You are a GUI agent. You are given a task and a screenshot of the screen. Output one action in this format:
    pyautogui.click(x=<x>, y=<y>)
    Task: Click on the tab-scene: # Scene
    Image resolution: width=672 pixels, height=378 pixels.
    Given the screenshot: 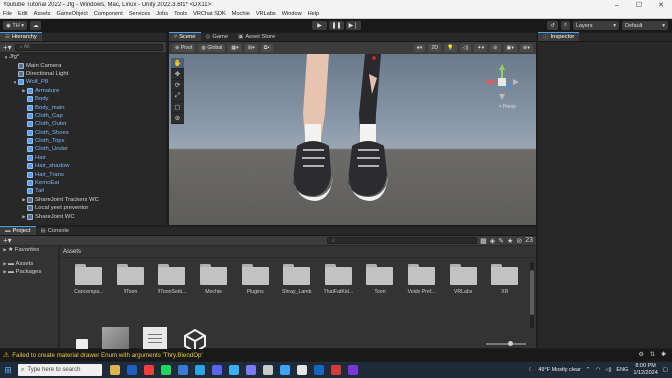 What is the action you would take?
    pyautogui.click(x=185, y=36)
    